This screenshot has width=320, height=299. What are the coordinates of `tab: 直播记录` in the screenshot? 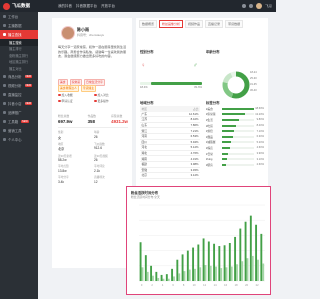 It's located at (214, 24).